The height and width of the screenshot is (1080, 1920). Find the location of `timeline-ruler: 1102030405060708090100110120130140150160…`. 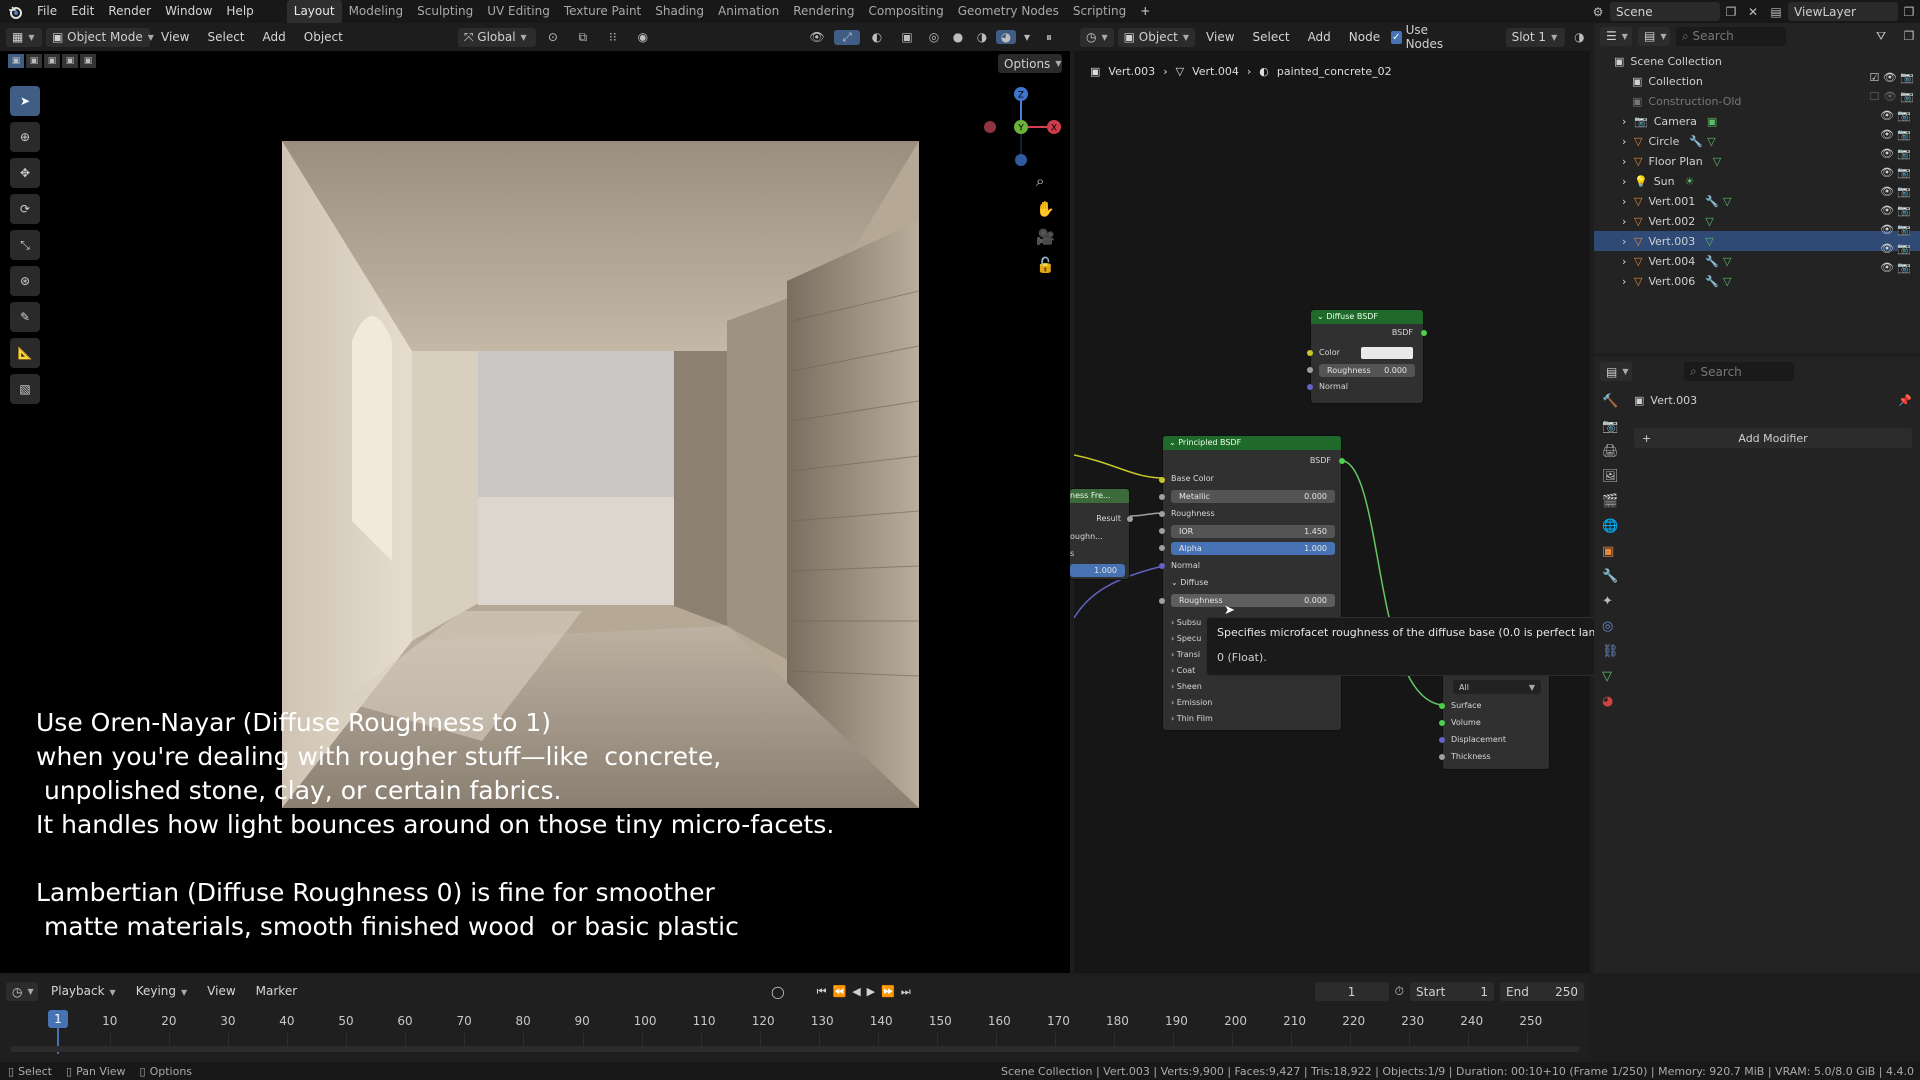

timeline-ruler: 1102030405060708090100110120130140150160… is located at coordinates (795, 1028).